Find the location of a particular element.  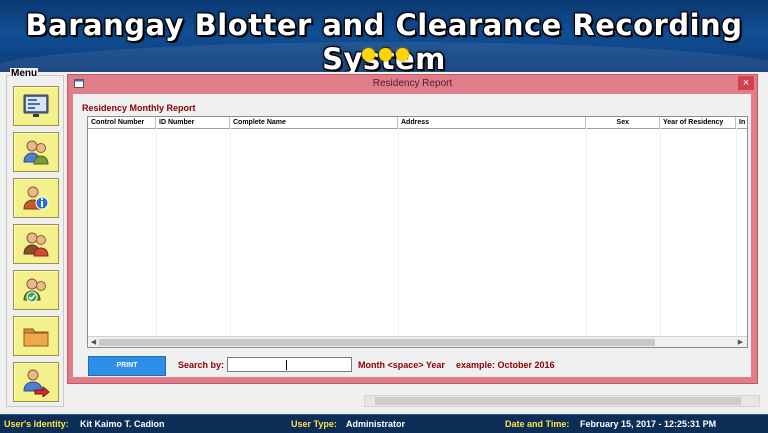

search-label: Search by: is located at coordinates (201, 365).